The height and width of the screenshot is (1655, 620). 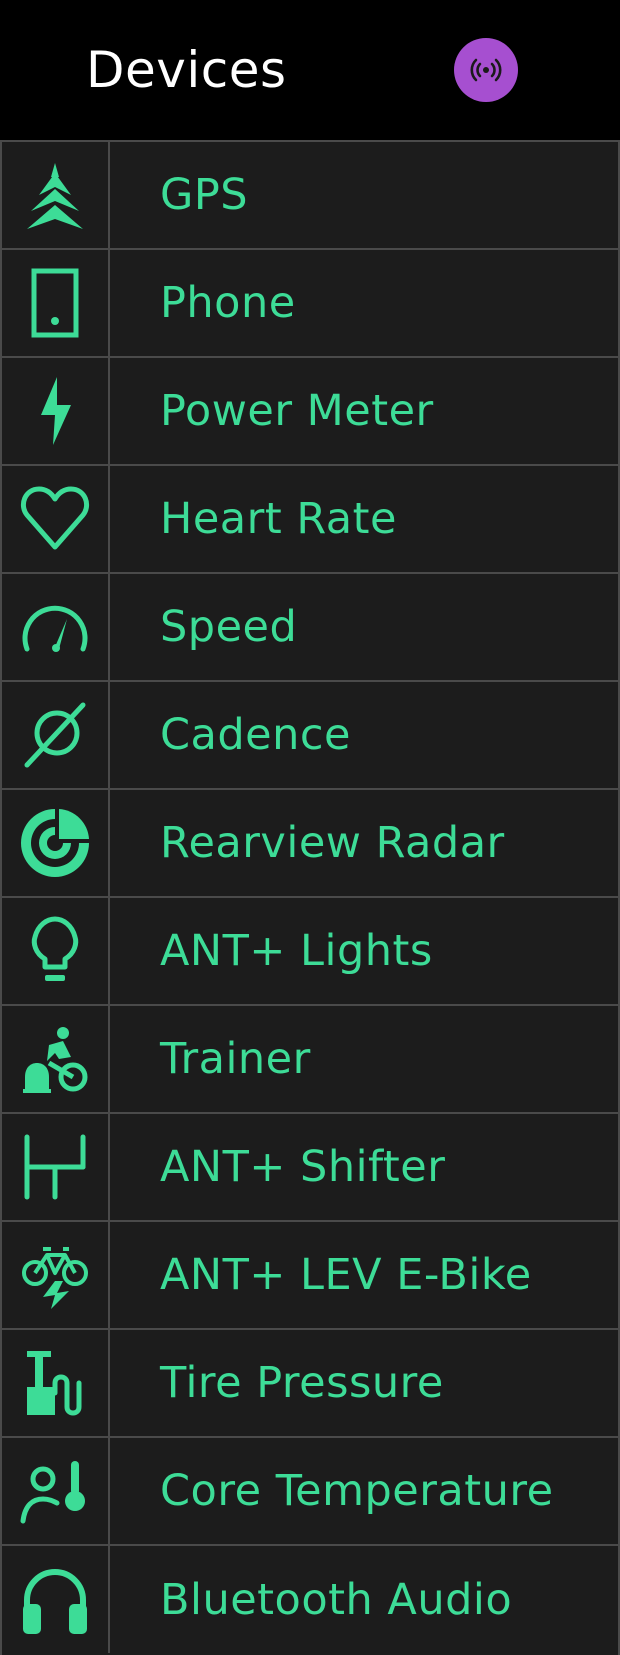 What do you see at coordinates (255, 735) in the screenshot?
I see `device-label: Cadence` at bounding box center [255, 735].